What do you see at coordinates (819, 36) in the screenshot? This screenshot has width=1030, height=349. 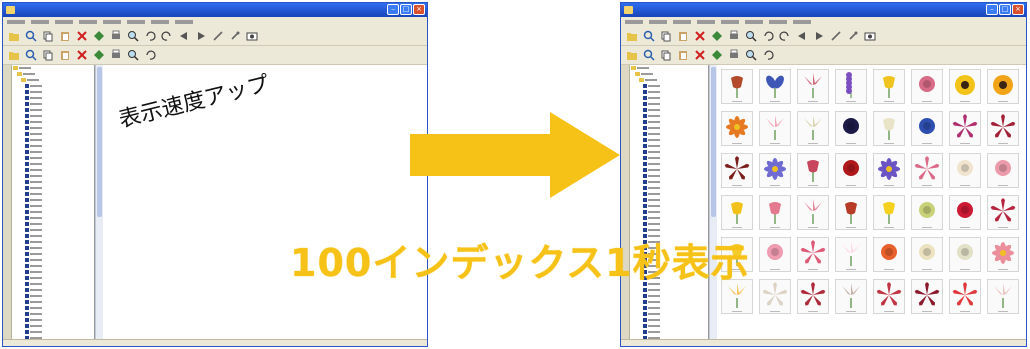 I see `forward-icon` at bounding box center [819, 36].